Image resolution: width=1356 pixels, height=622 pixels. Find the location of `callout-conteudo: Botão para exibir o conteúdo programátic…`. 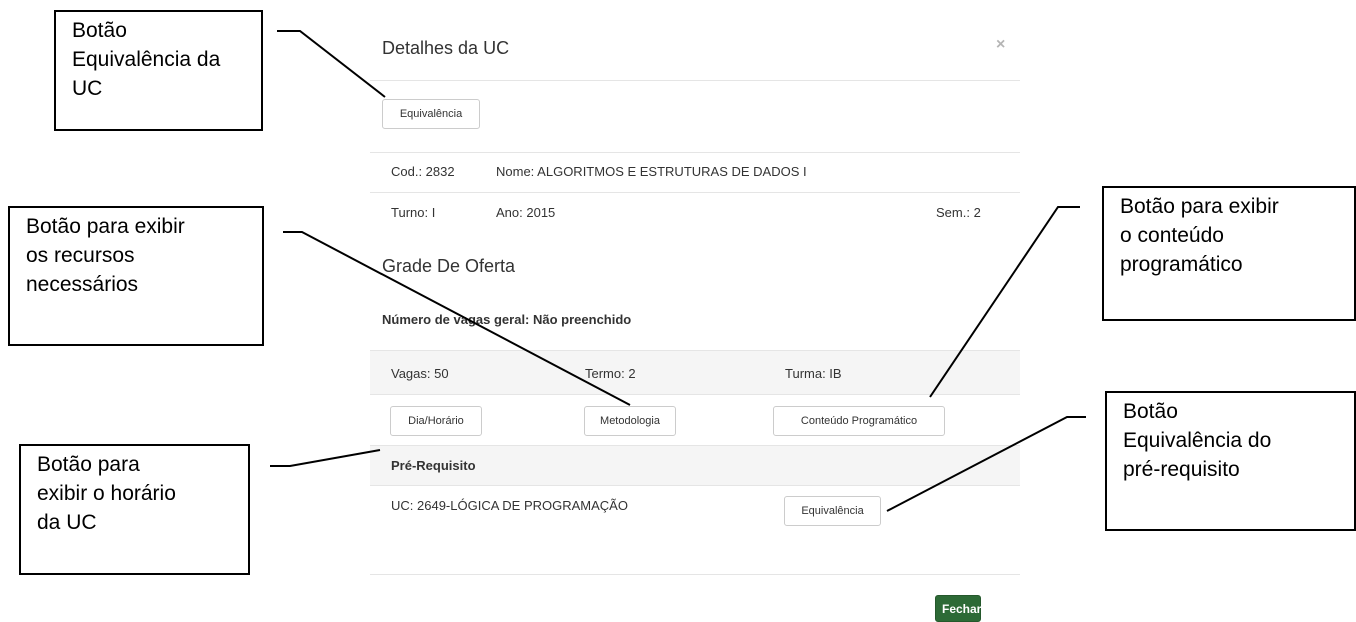

callout-conteudo: Botão para exibir o conteúdo programátic… is located at coordinates (1229, 253).